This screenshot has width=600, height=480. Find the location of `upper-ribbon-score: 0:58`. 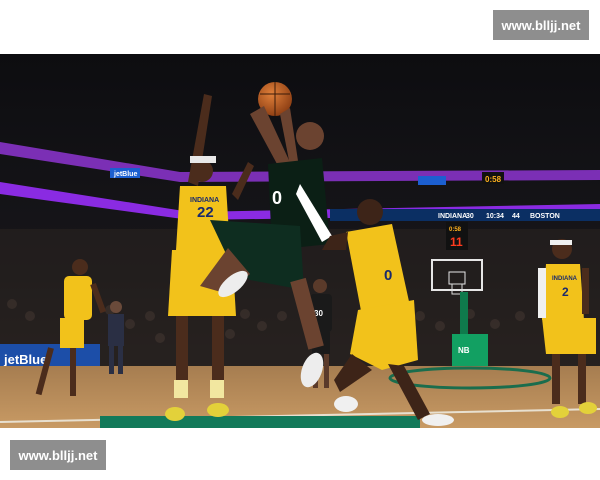

upper-ribbon-score: 0:58 is located at coordinates (493, 179).